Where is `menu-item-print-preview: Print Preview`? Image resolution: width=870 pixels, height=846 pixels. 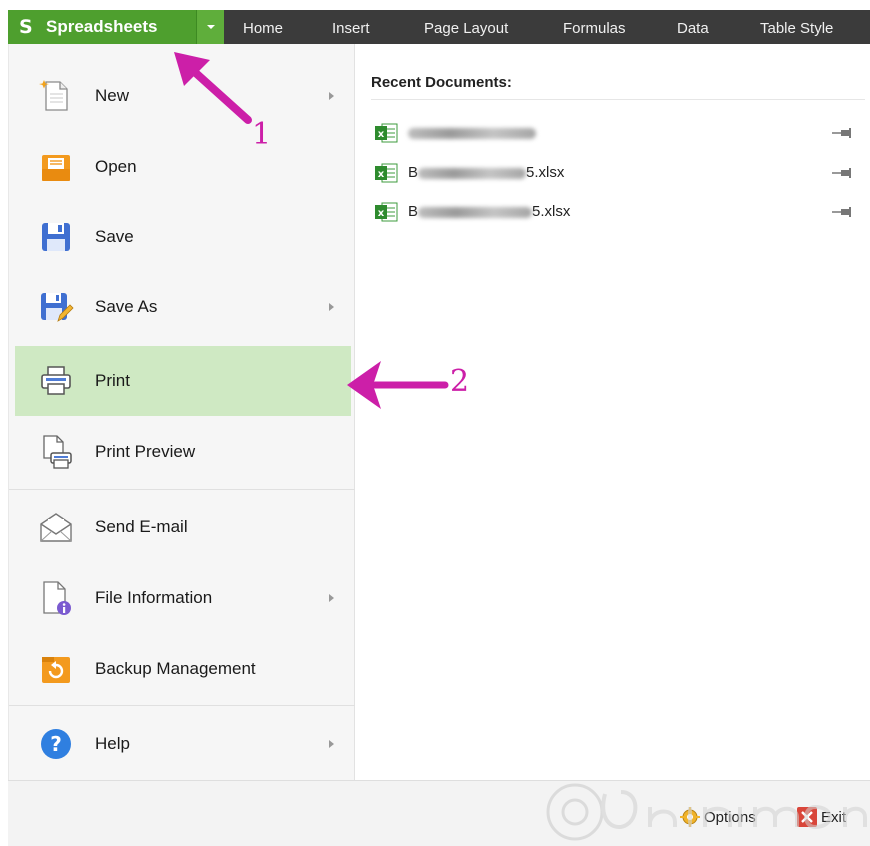 menu-item-print-preview: Print Preview is located at coordinates (182, 452).